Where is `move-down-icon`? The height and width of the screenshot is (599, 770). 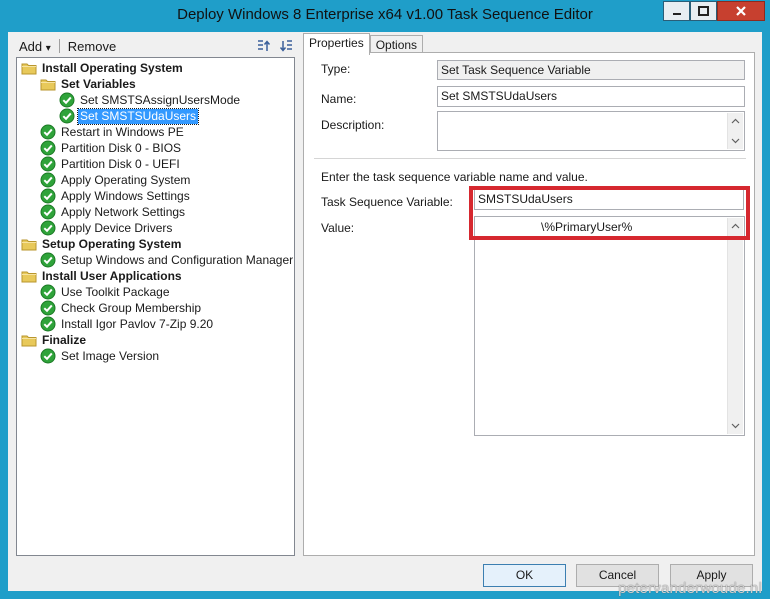
move-down-icon is located at coordinates (285, 46).